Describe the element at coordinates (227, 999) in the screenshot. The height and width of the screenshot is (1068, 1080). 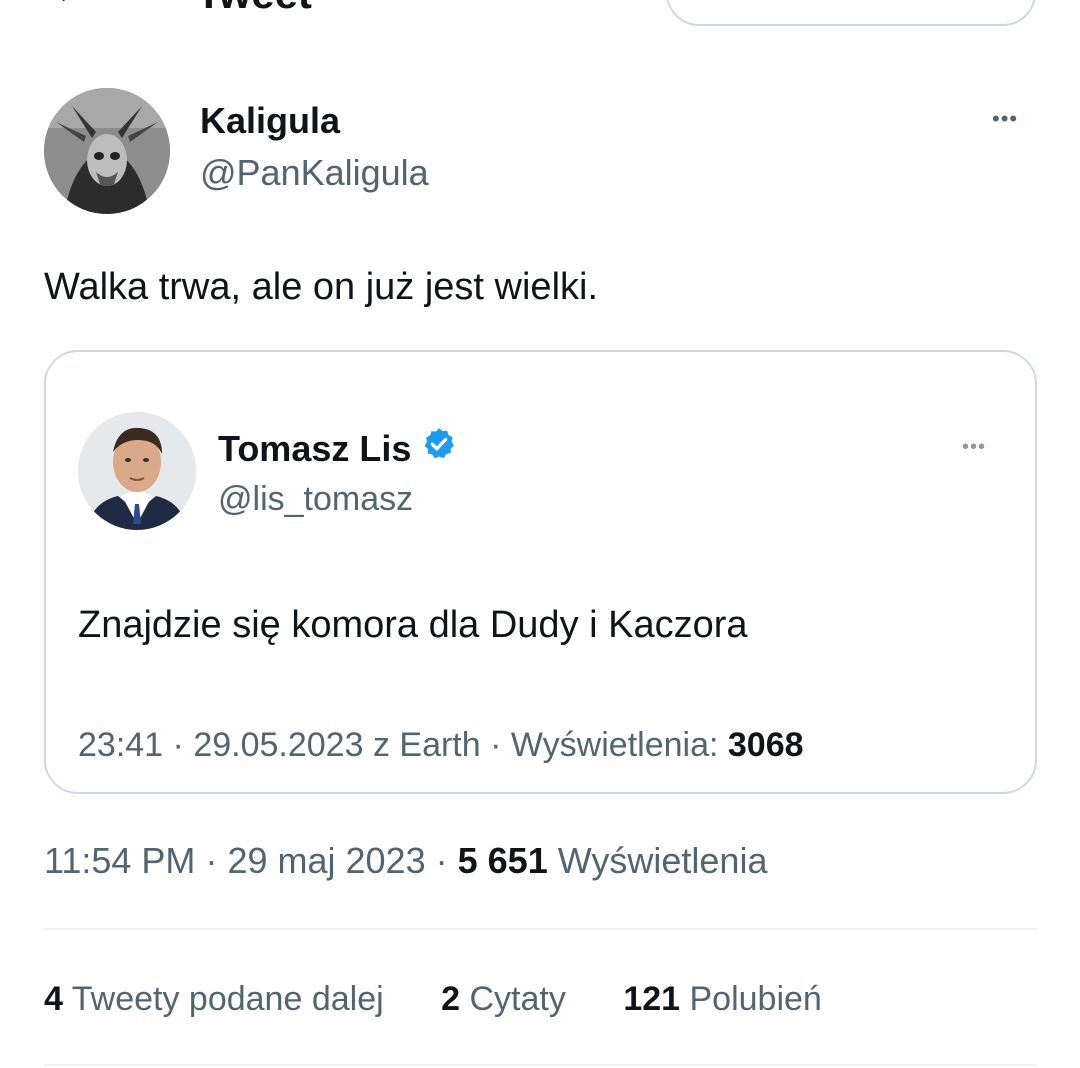
I see `retweets-label: Tweety podane dalej` at that location.